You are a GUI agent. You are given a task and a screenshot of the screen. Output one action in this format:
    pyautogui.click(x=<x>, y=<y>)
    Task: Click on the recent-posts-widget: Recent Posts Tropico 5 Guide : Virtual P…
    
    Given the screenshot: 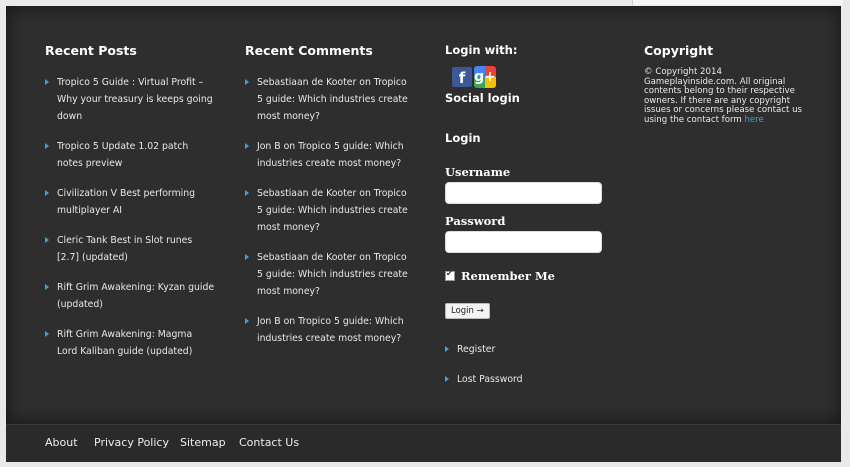 What is the action you would take?
    pyautogui.click(x=130, y=208)
    